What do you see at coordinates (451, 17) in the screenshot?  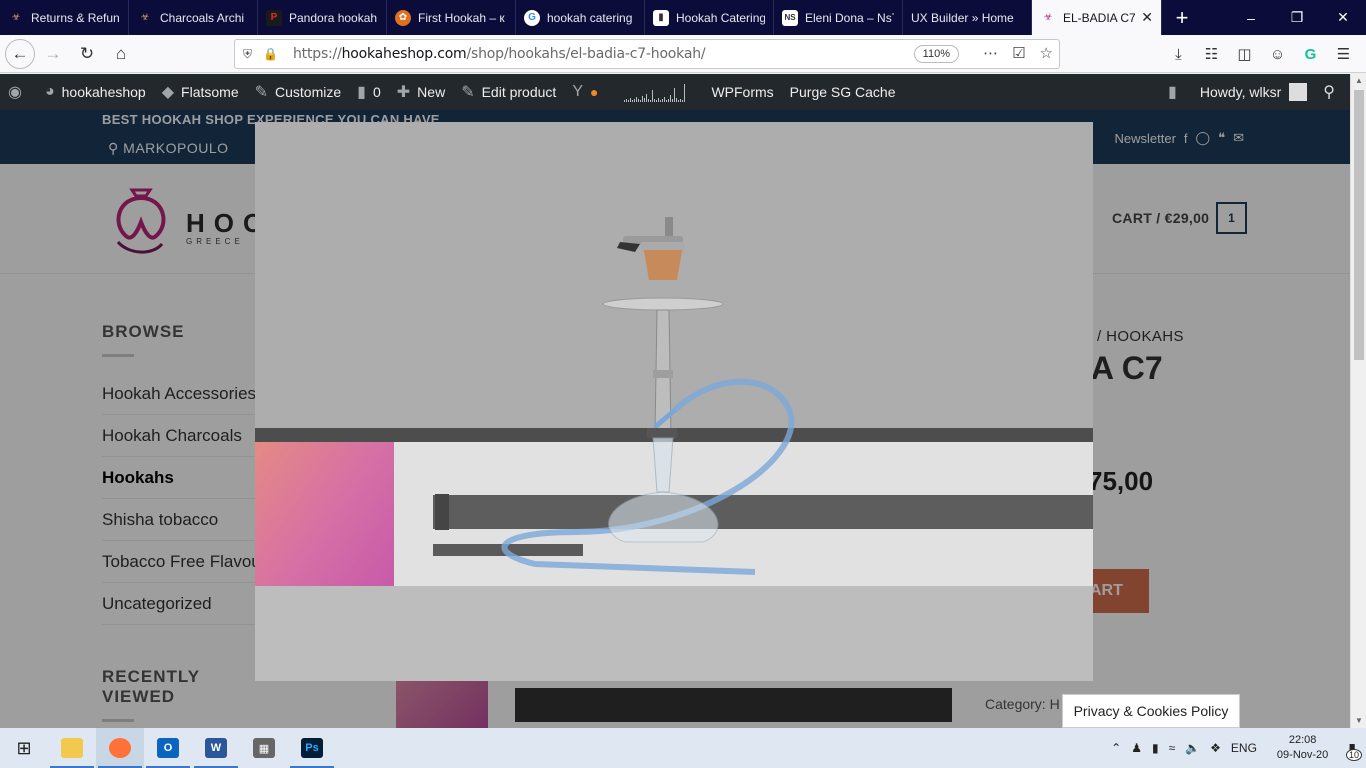 I see `browser-tab: ✿ First Hookah – к` at bounding box center [451, 17].